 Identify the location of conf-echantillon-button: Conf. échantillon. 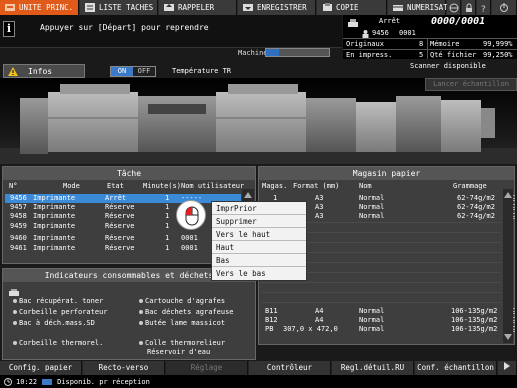
(456, 368).